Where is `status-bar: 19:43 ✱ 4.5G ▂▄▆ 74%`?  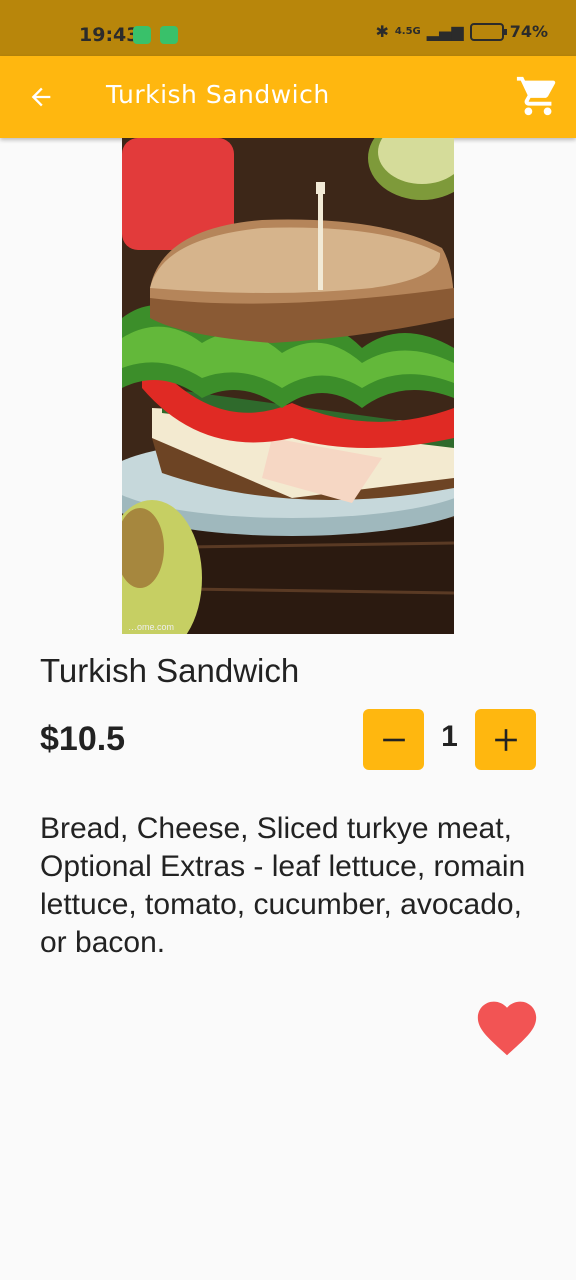 status-bar: 19:43 ✱ 4.5G ▂▄▆ 74% is located at coordinates (288, 28).